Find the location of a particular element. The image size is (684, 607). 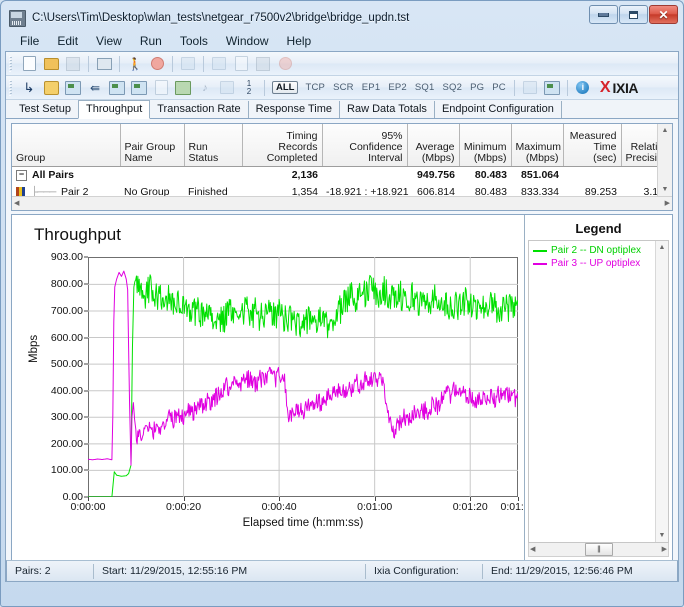

edit-script-icon is located at coordinates (161, 88).